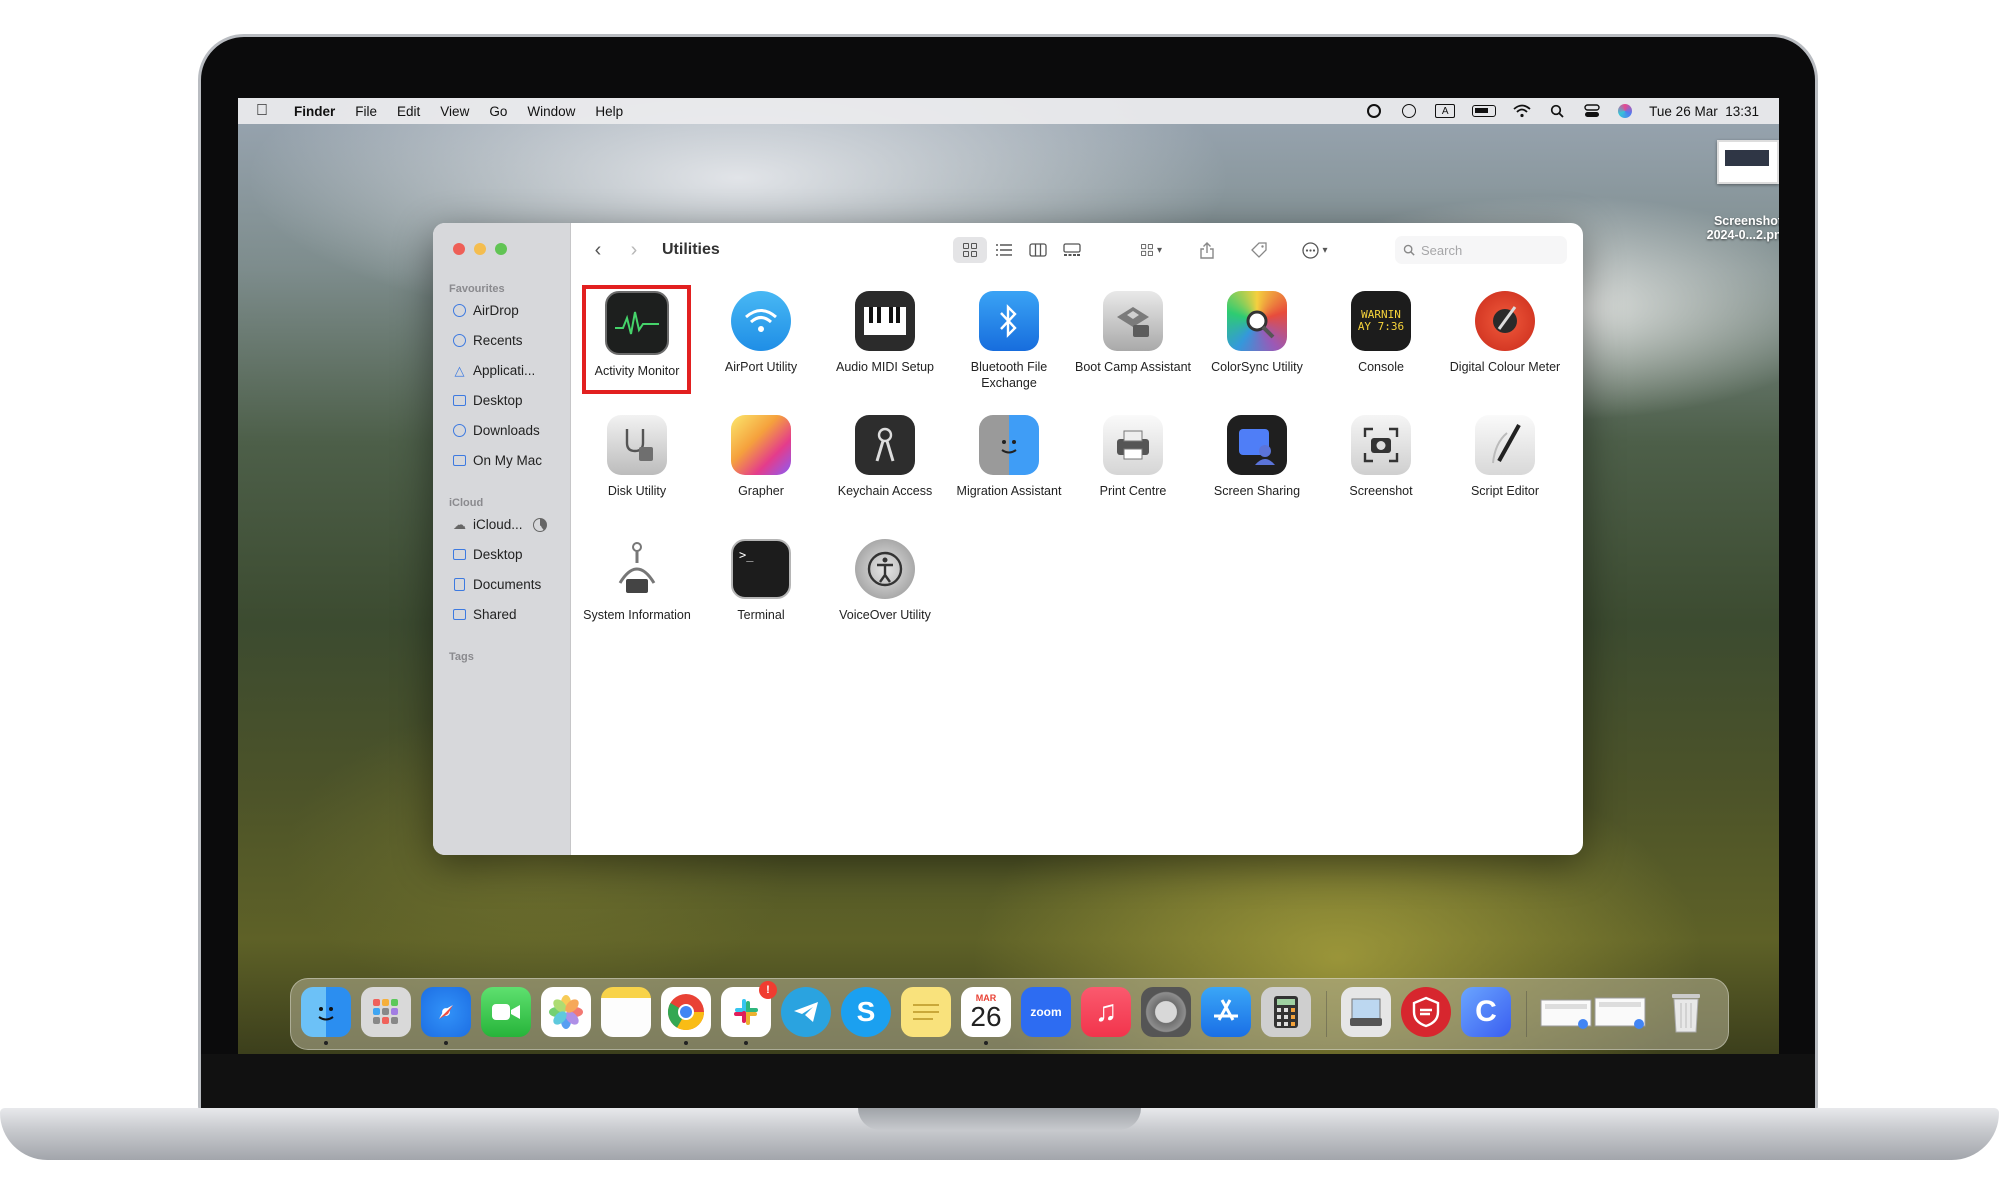 The width and height of the screenshot is (1999, 1200). I want to click on app-colorsync-utility: ColorSync Utility, so click(1257, 333).